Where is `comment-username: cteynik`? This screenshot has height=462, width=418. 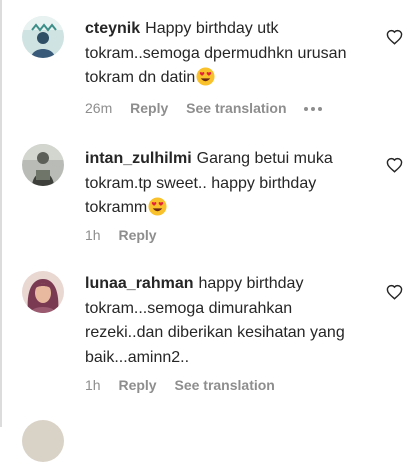
comment-username: cteynik is located at coordinates (112, 28).